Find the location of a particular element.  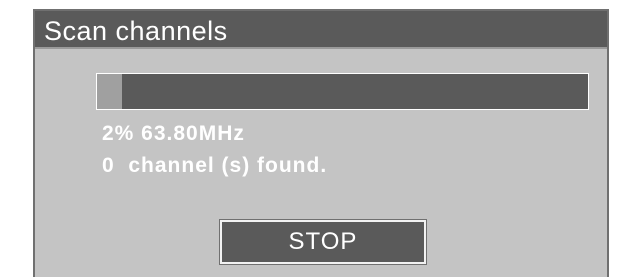

scan-progress-fill is located at coordinates (109, 91).